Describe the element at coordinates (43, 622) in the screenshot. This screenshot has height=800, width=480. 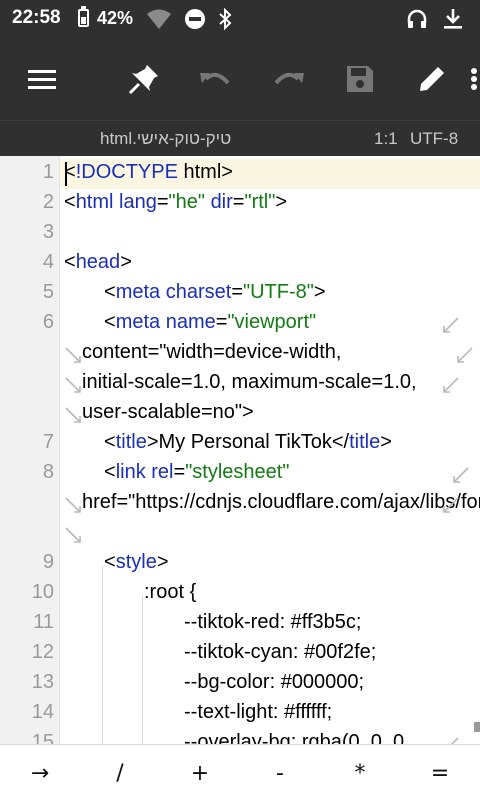
I see `line-number: 11` at that location.